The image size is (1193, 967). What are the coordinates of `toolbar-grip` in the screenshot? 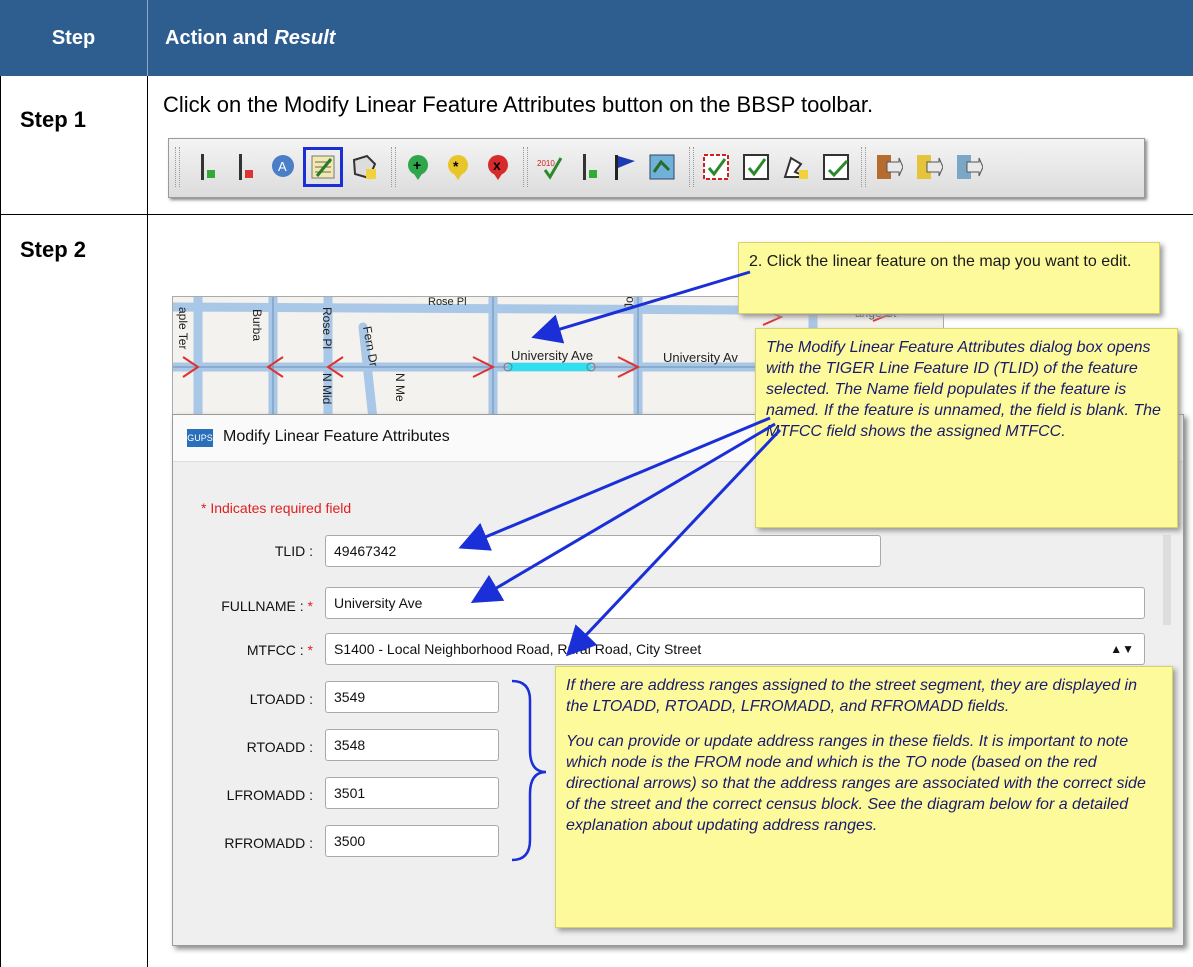 It's located at (177, 167).